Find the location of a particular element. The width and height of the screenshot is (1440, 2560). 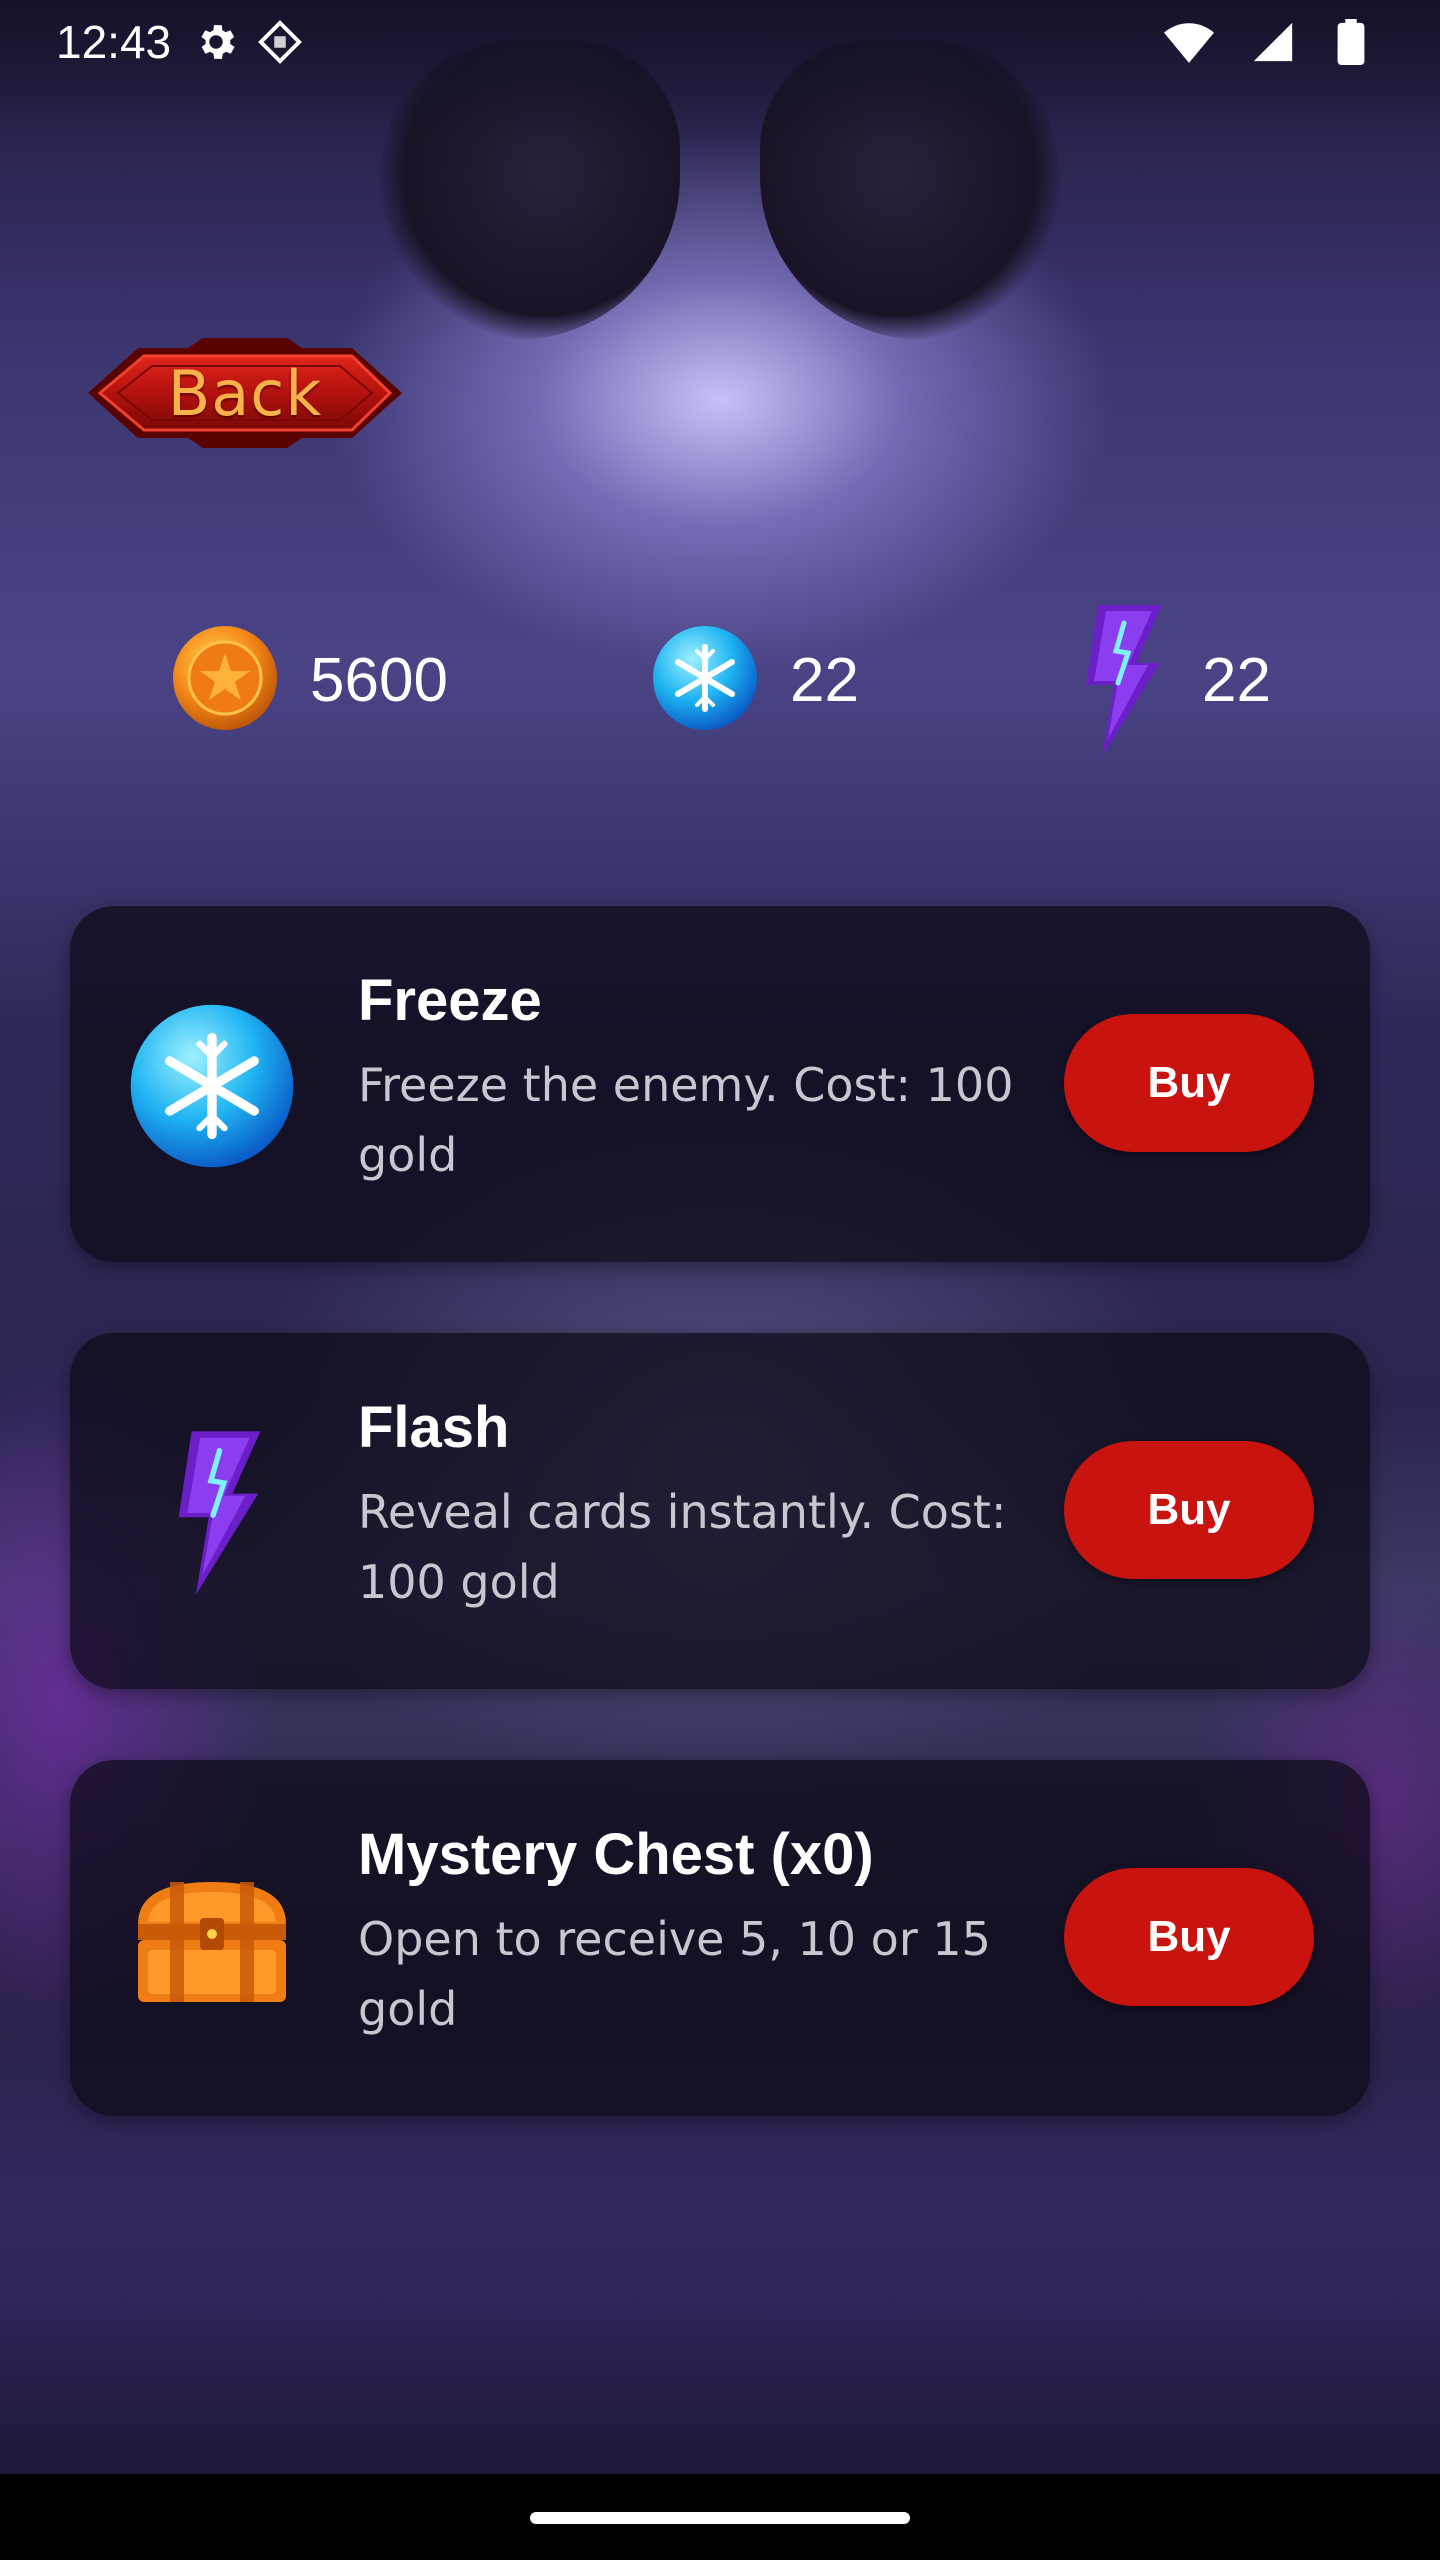

signal-icon is located at coordinates (1273, 42).